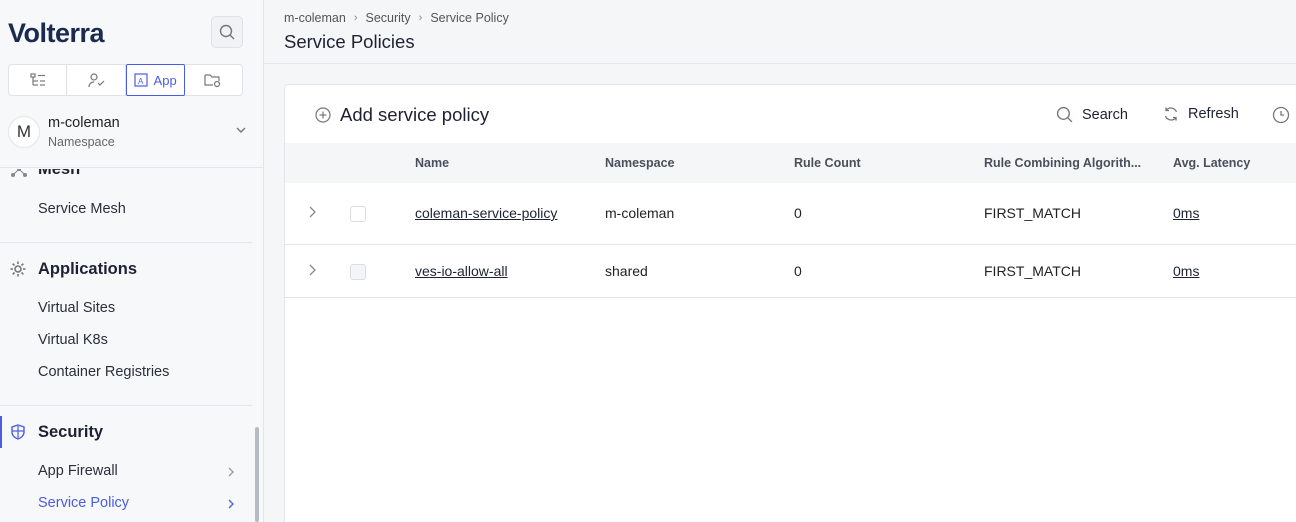 This screenshot has width=1296, height=522. I want to click on sidebar-item-virtual-sites: Virtual Sites, so click(76, 308).